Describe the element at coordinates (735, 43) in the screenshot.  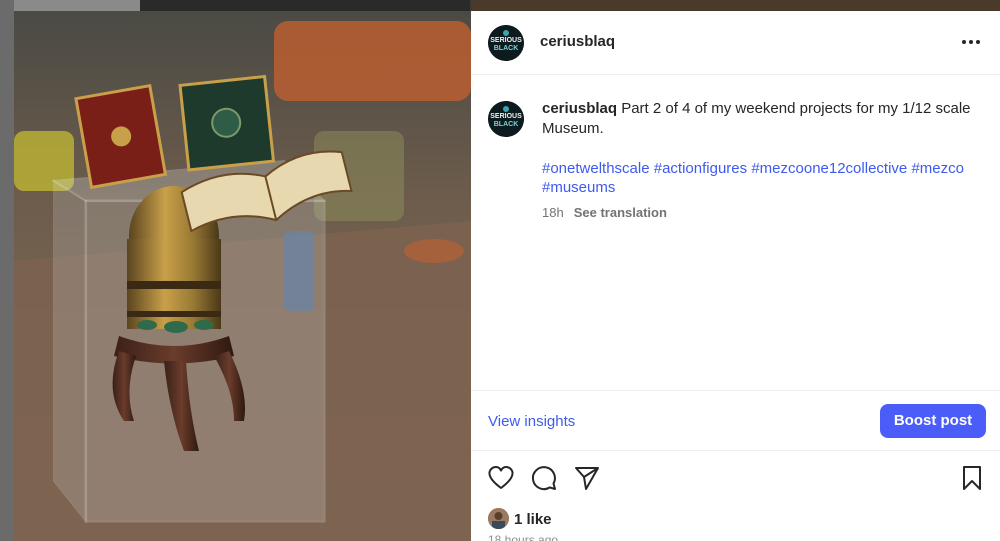
I see `post-header: SERIOUS BLACK ceriusblaq` at that location.